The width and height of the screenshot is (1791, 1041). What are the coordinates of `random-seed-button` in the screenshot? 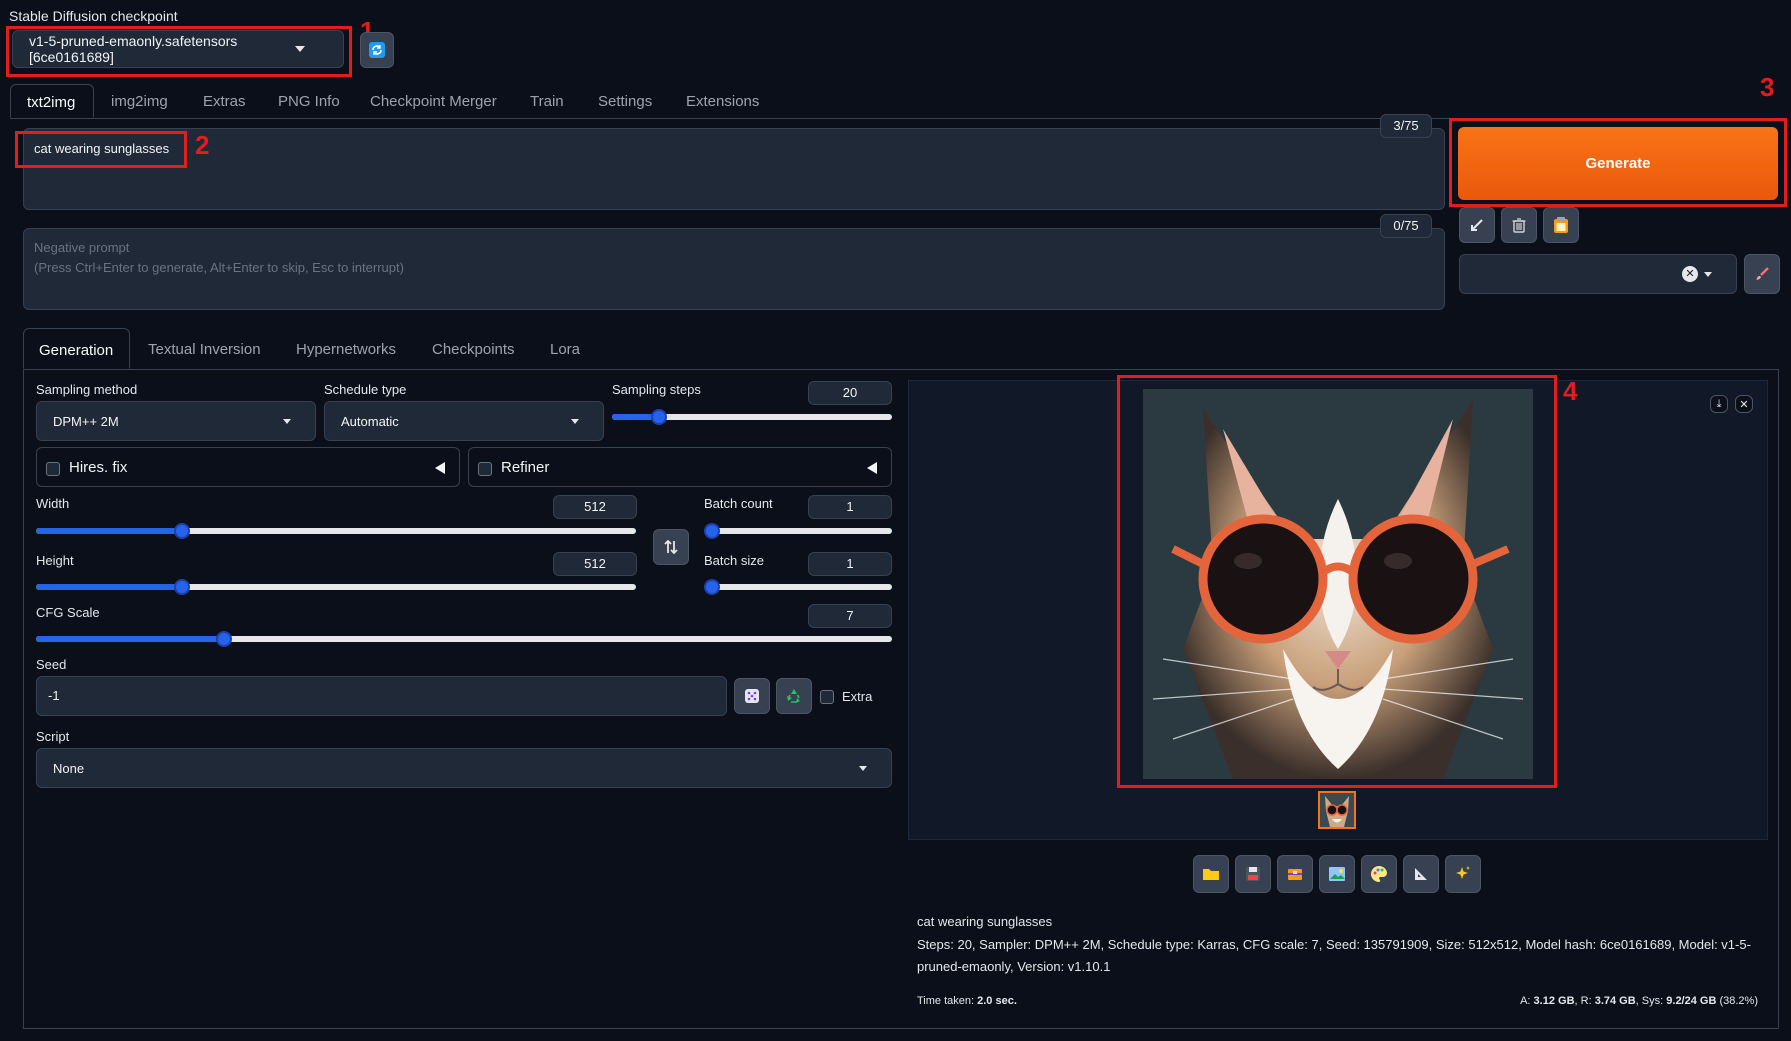 It's located at (752, 696).